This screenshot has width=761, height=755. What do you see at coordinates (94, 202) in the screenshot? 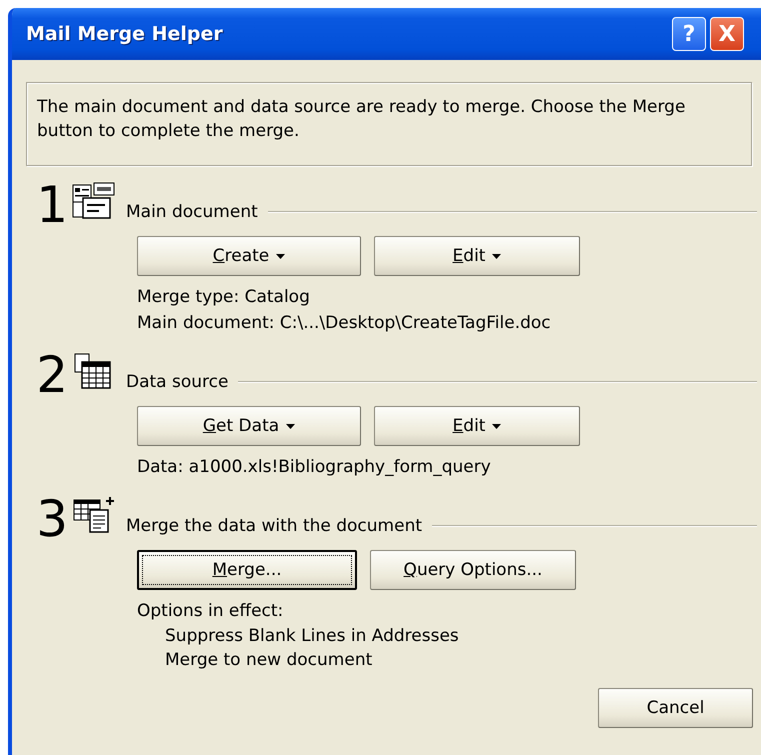
I see `documents-icon` at bounding box center [94, 202].